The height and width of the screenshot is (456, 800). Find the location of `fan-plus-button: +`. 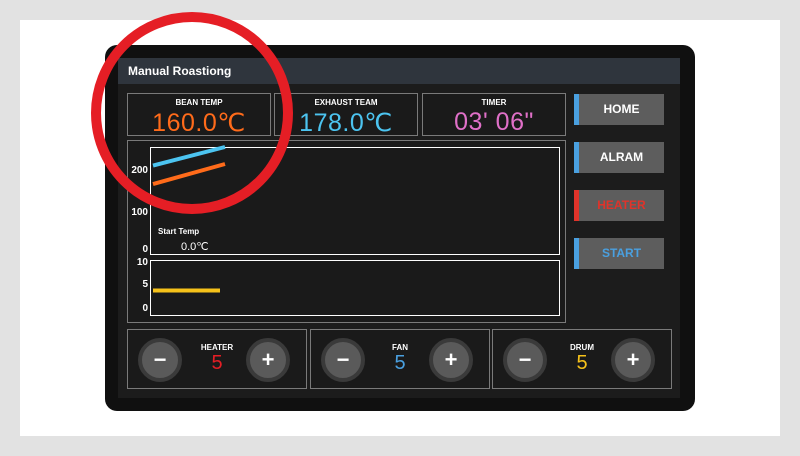

fan-plus-button: + is located at coordinates (451, 360).